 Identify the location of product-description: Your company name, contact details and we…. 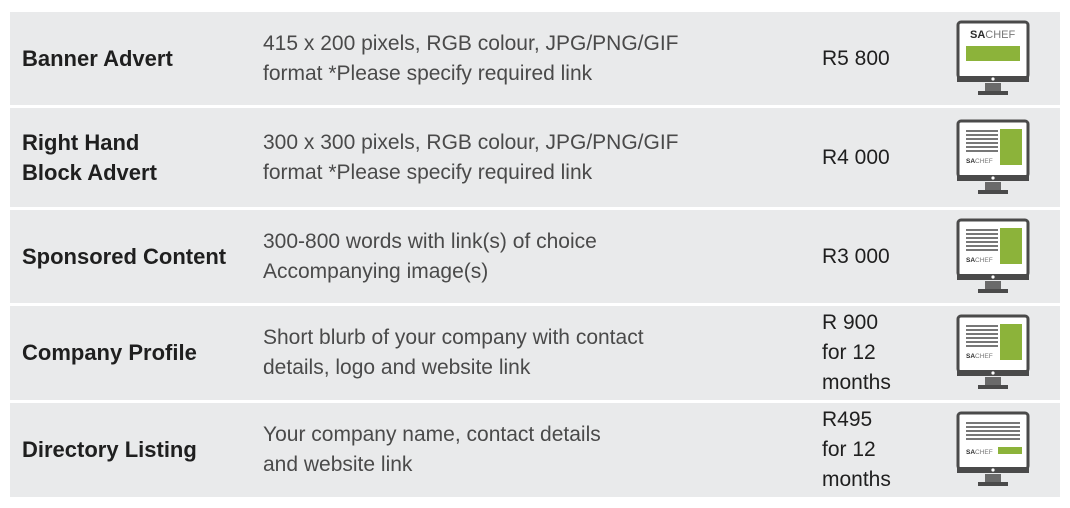
(432, 449).